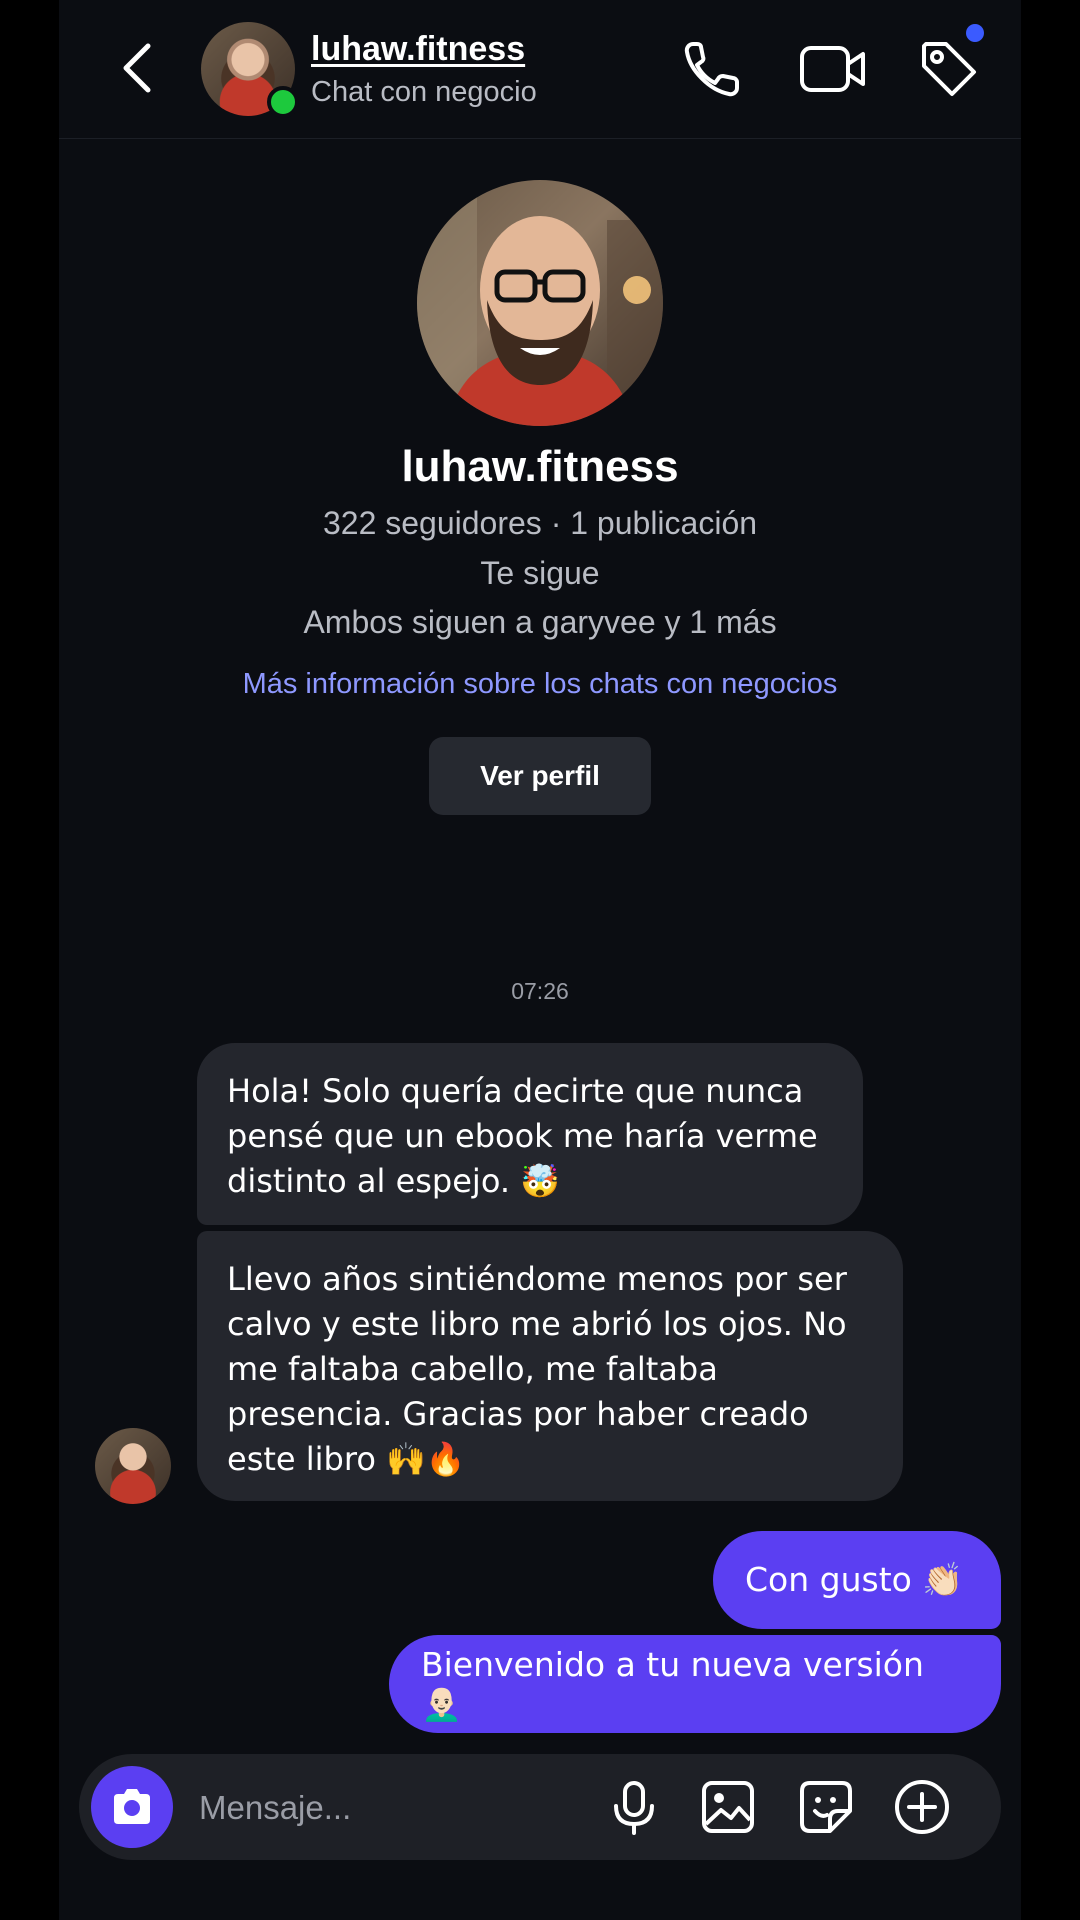 The width and height of the screenshot is (1080, 1920). I want to click on back-arrow-icon, so click(139, 68).